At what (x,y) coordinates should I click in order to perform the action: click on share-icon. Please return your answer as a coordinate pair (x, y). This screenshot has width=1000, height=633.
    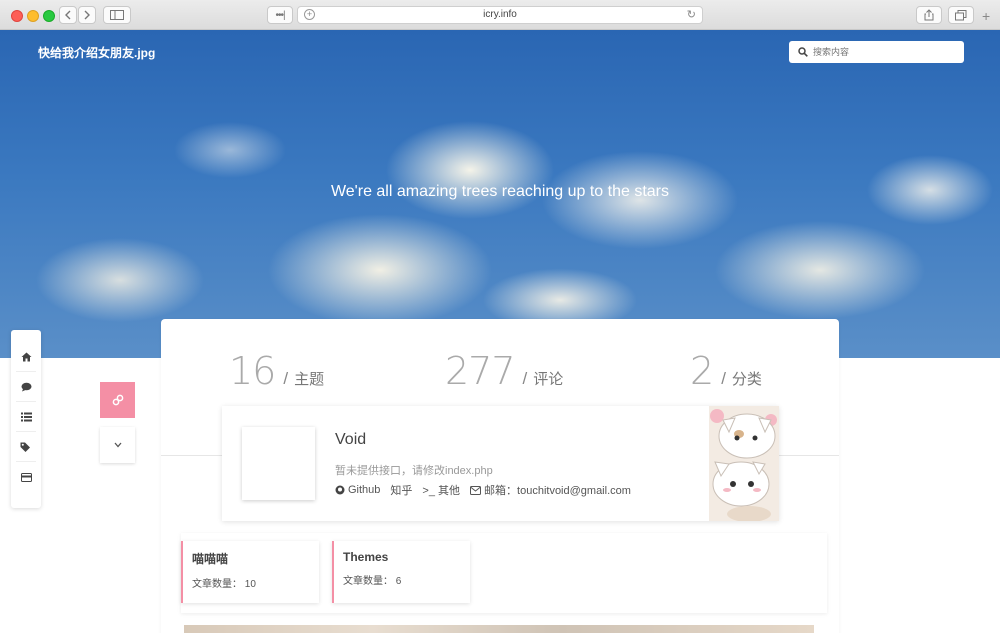
    Looking at the image, I should click on (929, 15).